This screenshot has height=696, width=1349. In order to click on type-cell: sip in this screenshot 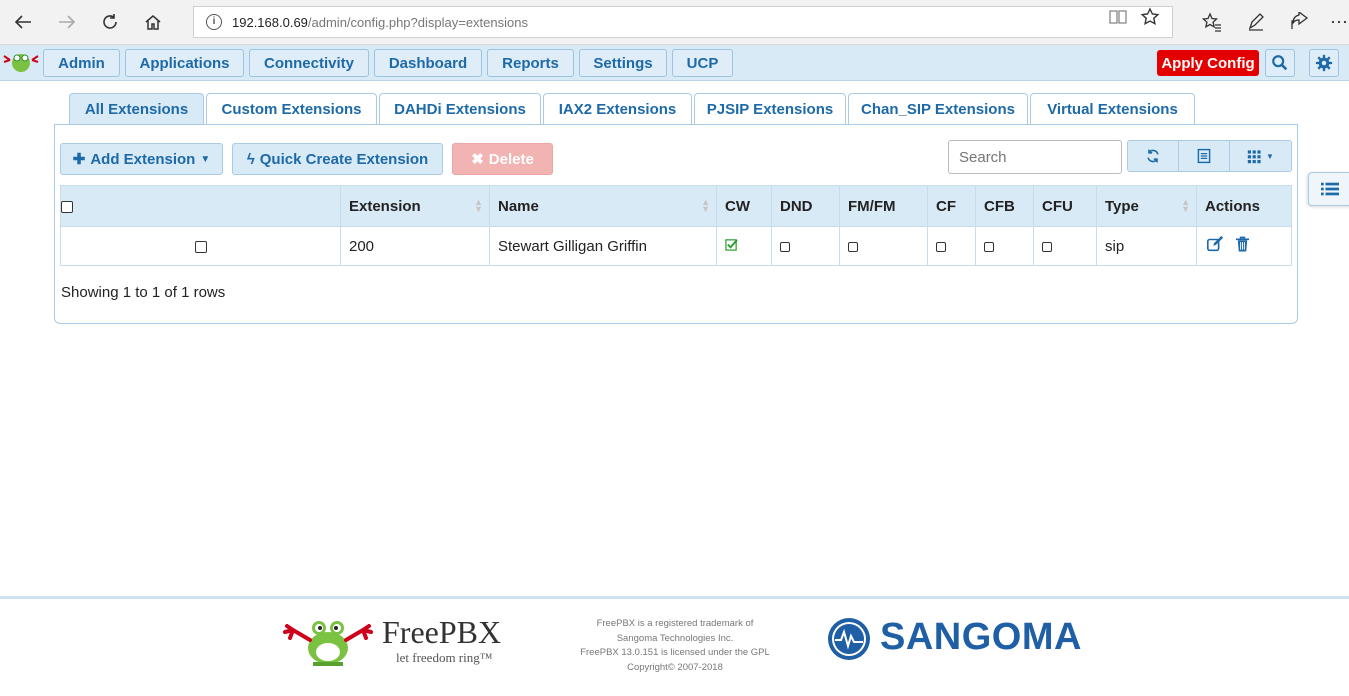, I will do `click(1146, 246)`.